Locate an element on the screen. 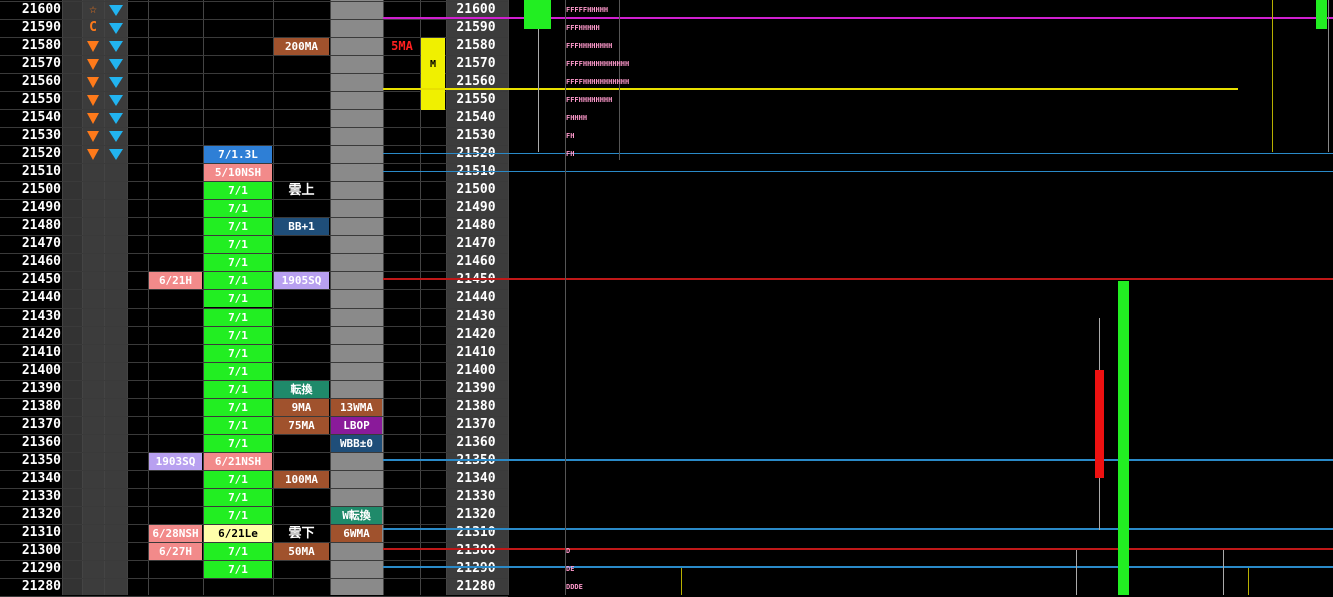 The height and width of the screenshot is (597, 1333). price-label-right: 21330 is located at coordinates (476, 496).